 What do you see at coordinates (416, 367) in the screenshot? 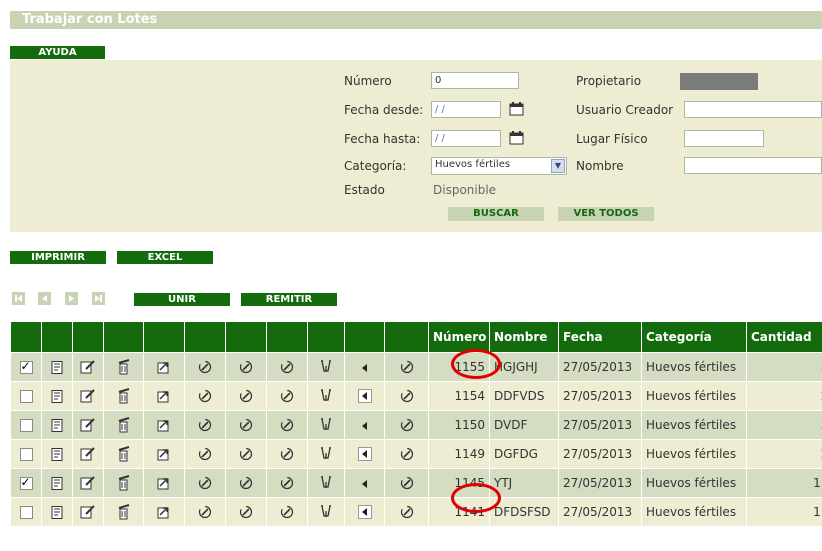
I see `table-row: 1155HGJGHJ27/05/2013Huevos fértiles50` at bounding box center [416, 367].